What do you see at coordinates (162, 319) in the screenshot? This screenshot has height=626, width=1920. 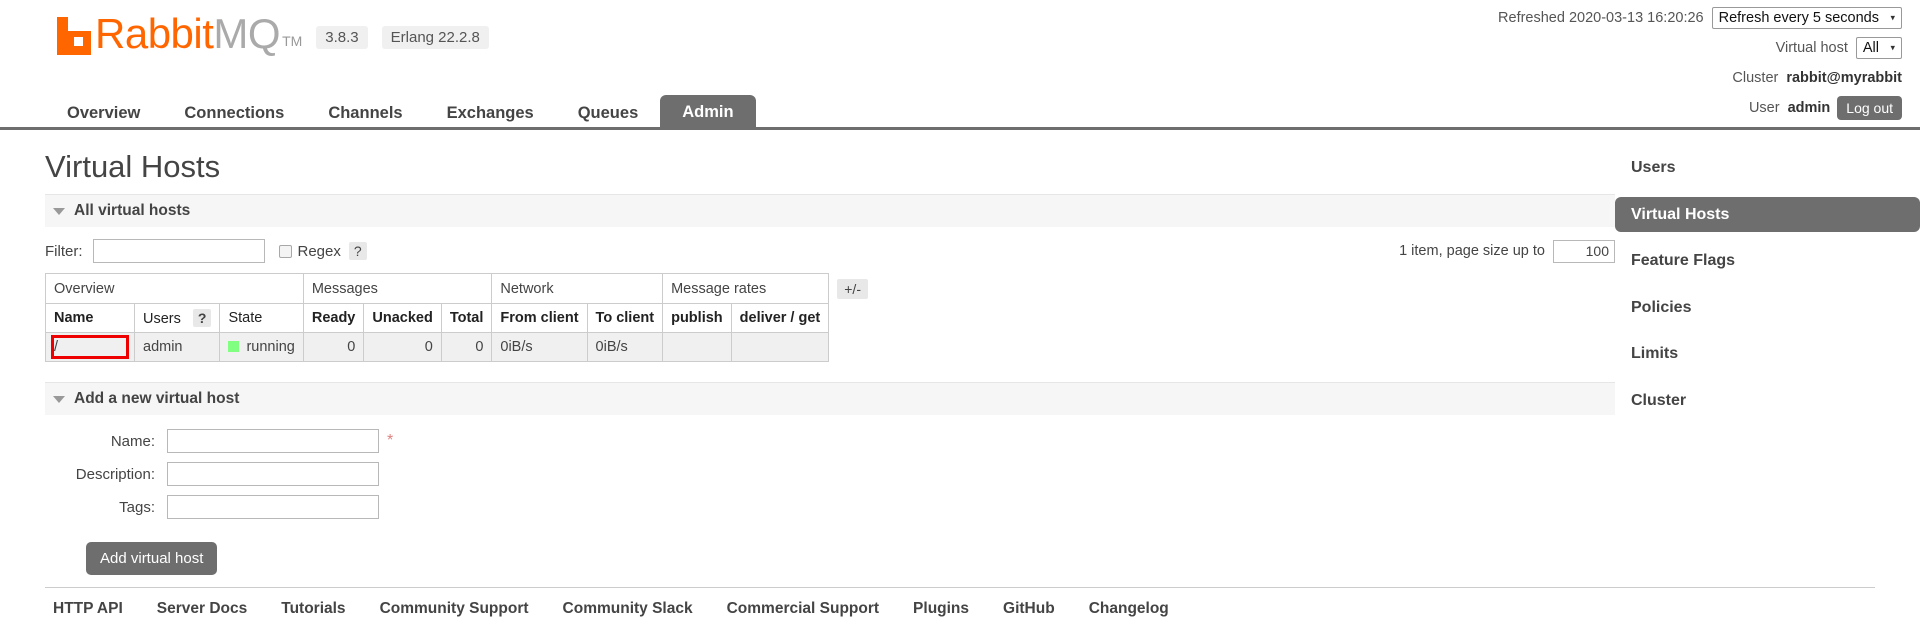 I see `col-users-label: Users` at bounding box center [162, 319].